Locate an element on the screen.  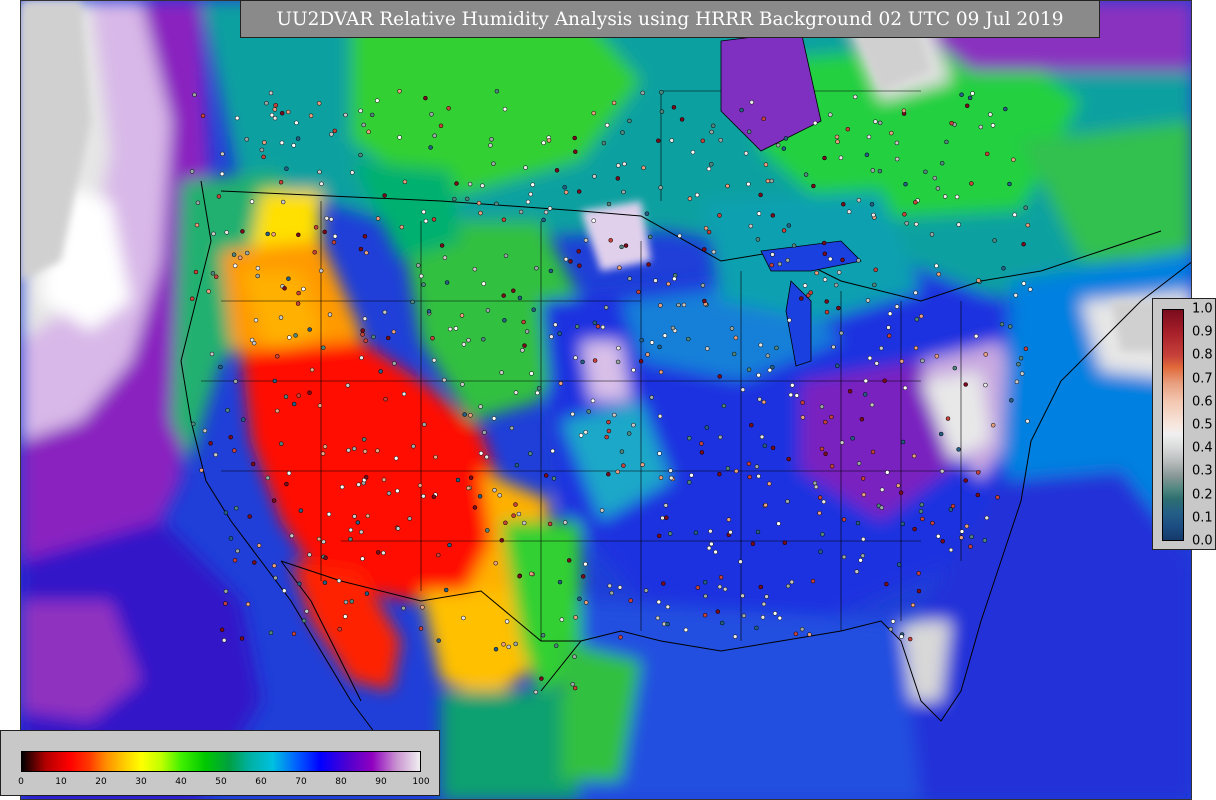
rh-tick-label: 30 is located at coordinates (141, 782).